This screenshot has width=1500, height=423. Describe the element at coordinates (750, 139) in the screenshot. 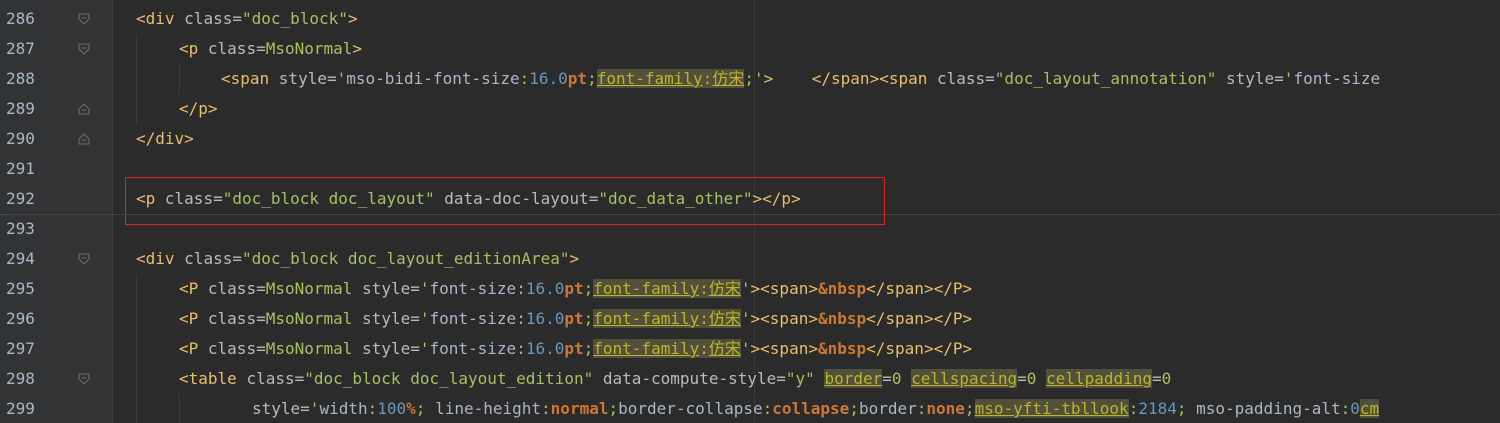

I see `code-line: </div>` at that location.